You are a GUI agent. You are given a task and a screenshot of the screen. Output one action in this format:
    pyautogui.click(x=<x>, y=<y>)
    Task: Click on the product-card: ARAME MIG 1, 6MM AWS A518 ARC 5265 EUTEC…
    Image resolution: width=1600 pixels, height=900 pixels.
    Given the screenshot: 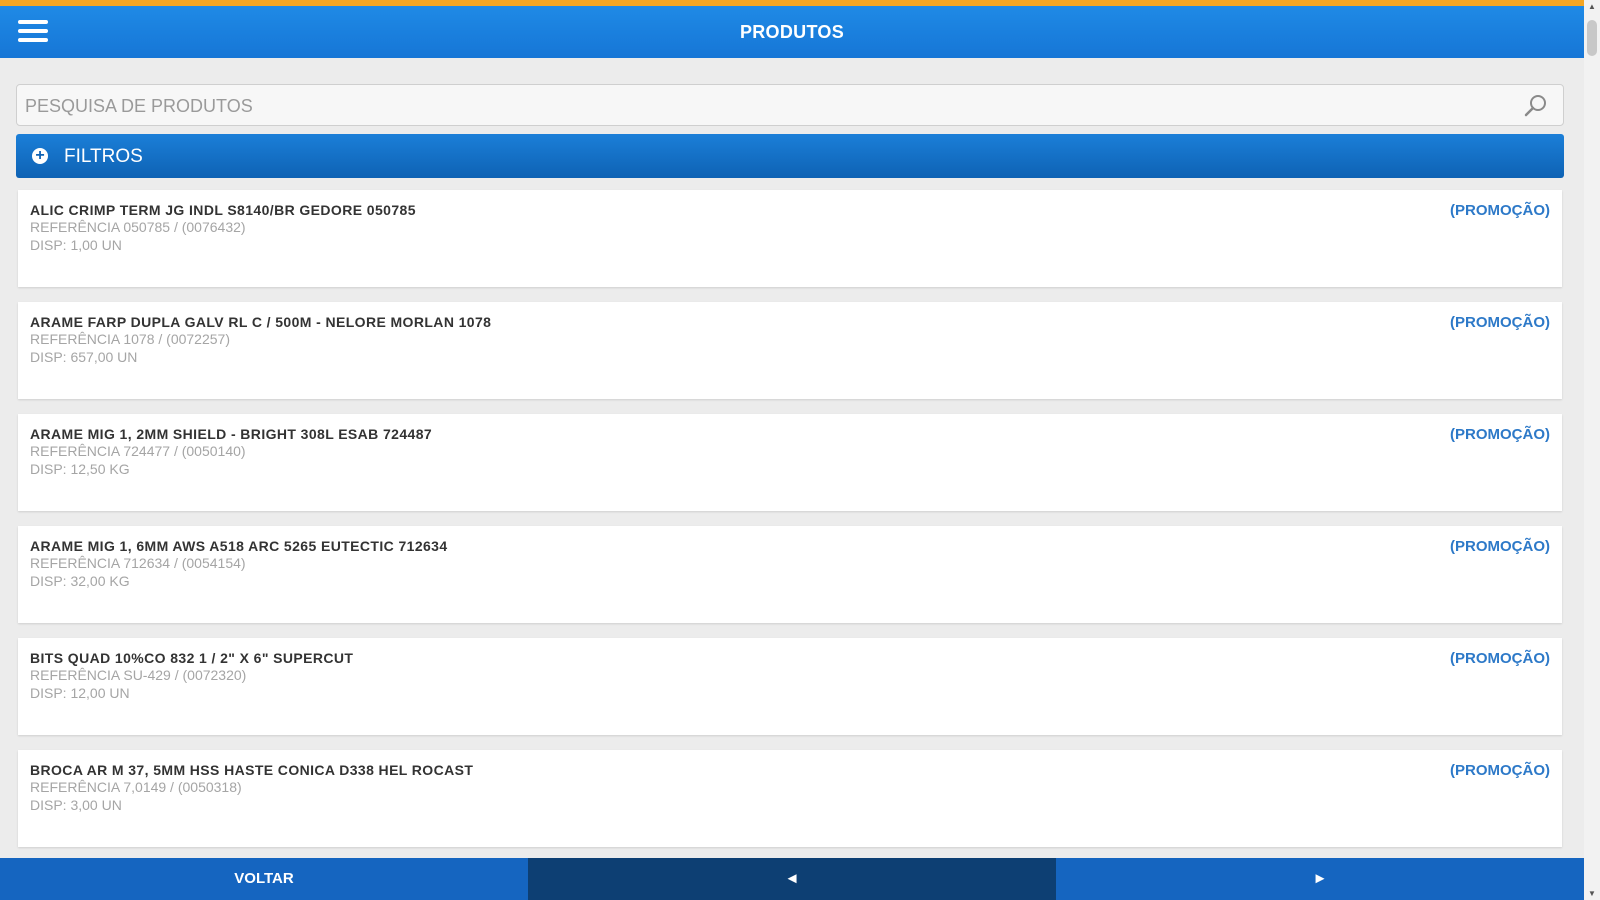 What is the action you would take?
    pyautogui.click(x=790, y=574)
    